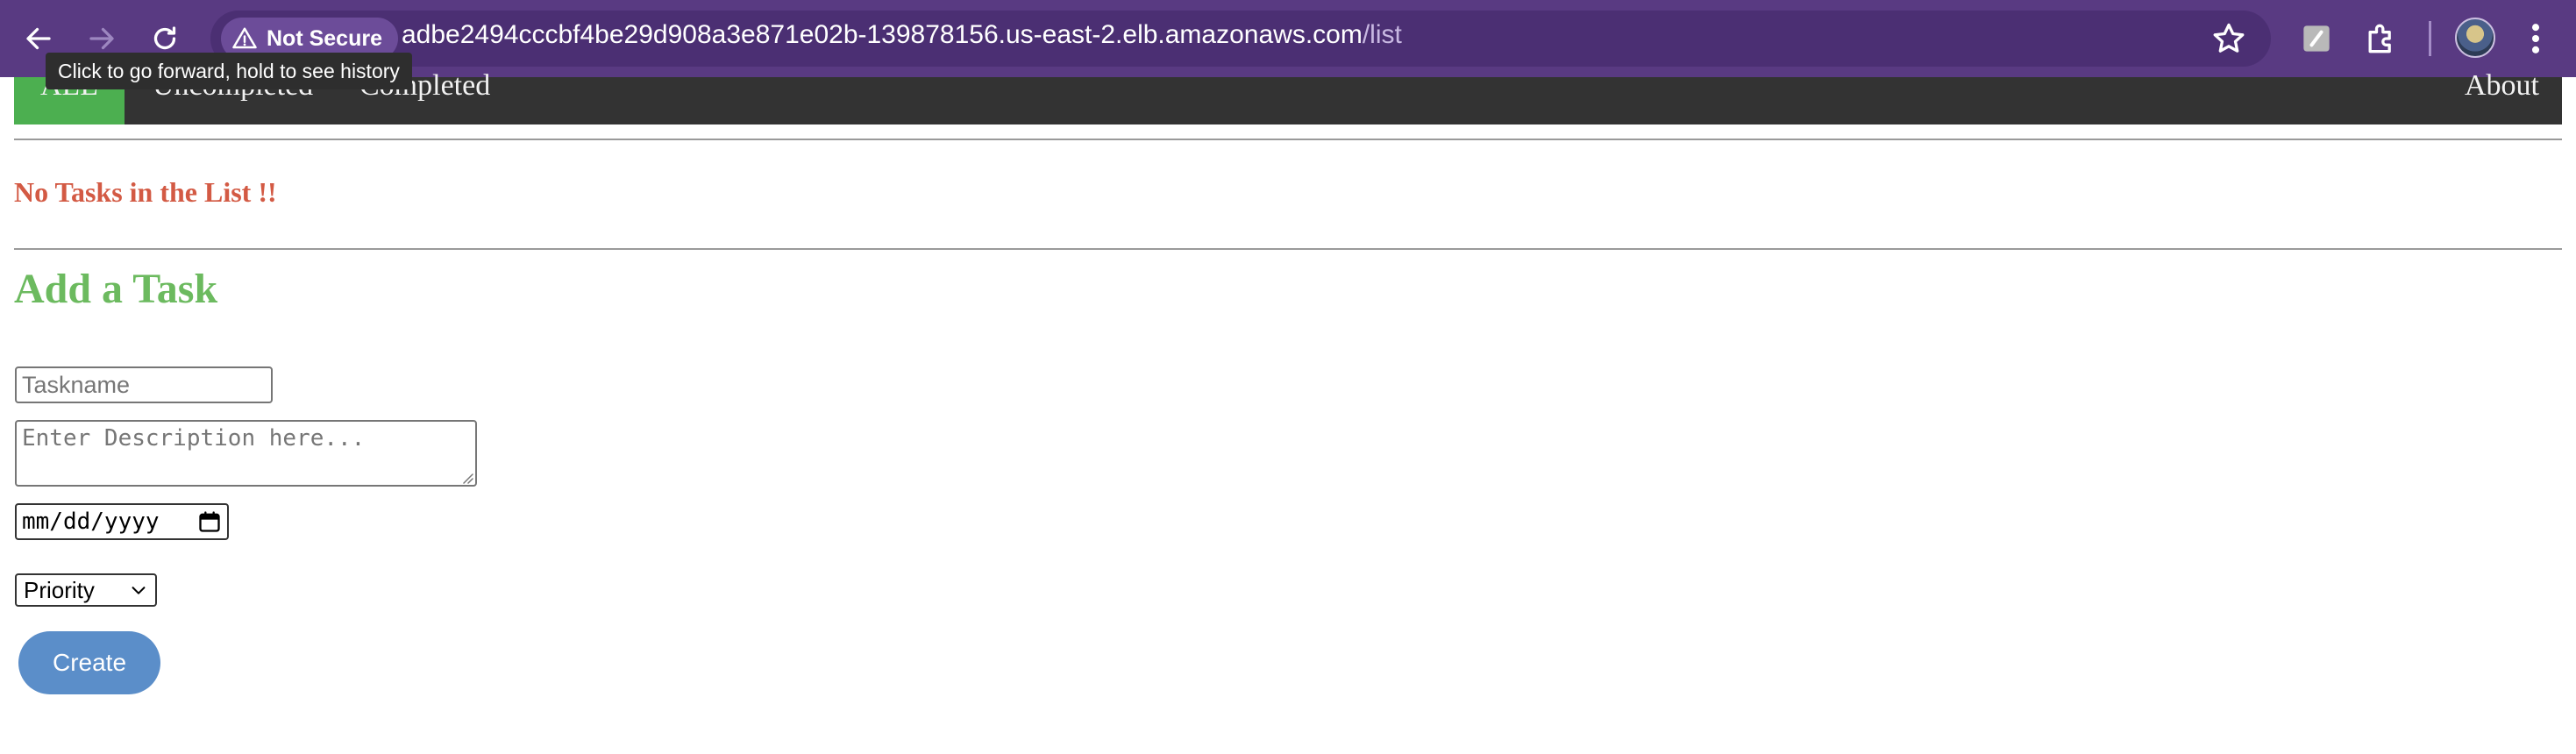  I want to click on back-arrow-icon, so click(38, 38).